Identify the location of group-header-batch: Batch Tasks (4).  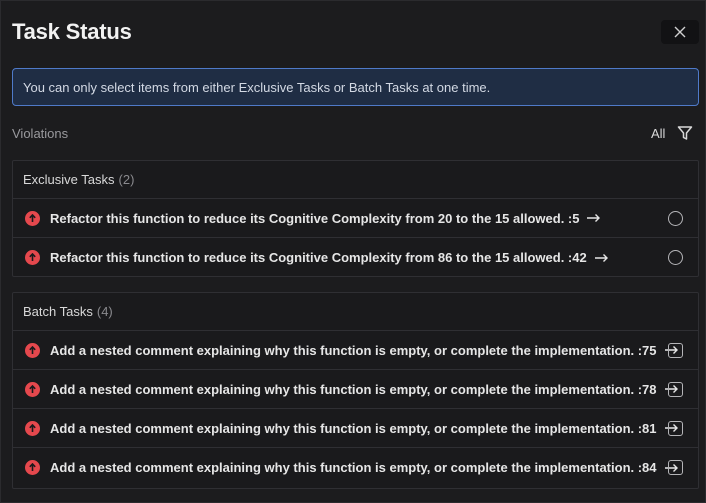
(355, 312).